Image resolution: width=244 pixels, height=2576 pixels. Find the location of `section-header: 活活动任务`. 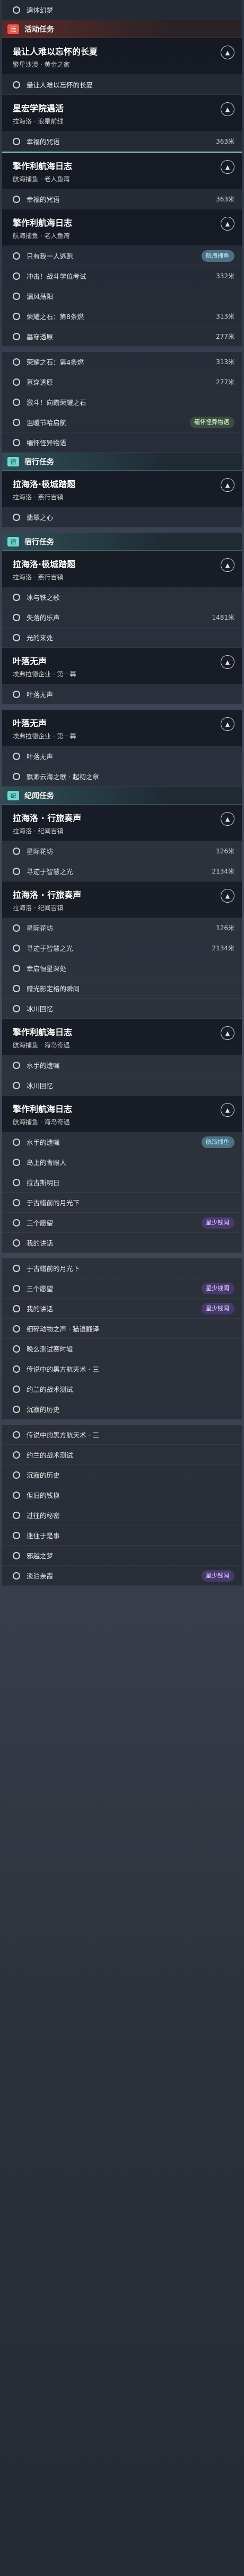

section-header: 活活动任务 is located at coordinates (122, 29).